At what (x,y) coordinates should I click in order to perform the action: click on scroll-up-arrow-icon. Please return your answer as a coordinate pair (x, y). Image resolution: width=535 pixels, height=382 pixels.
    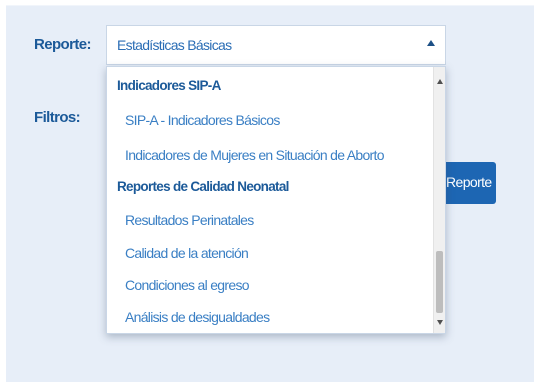
    Looking at the image, I should click on (440, 81).